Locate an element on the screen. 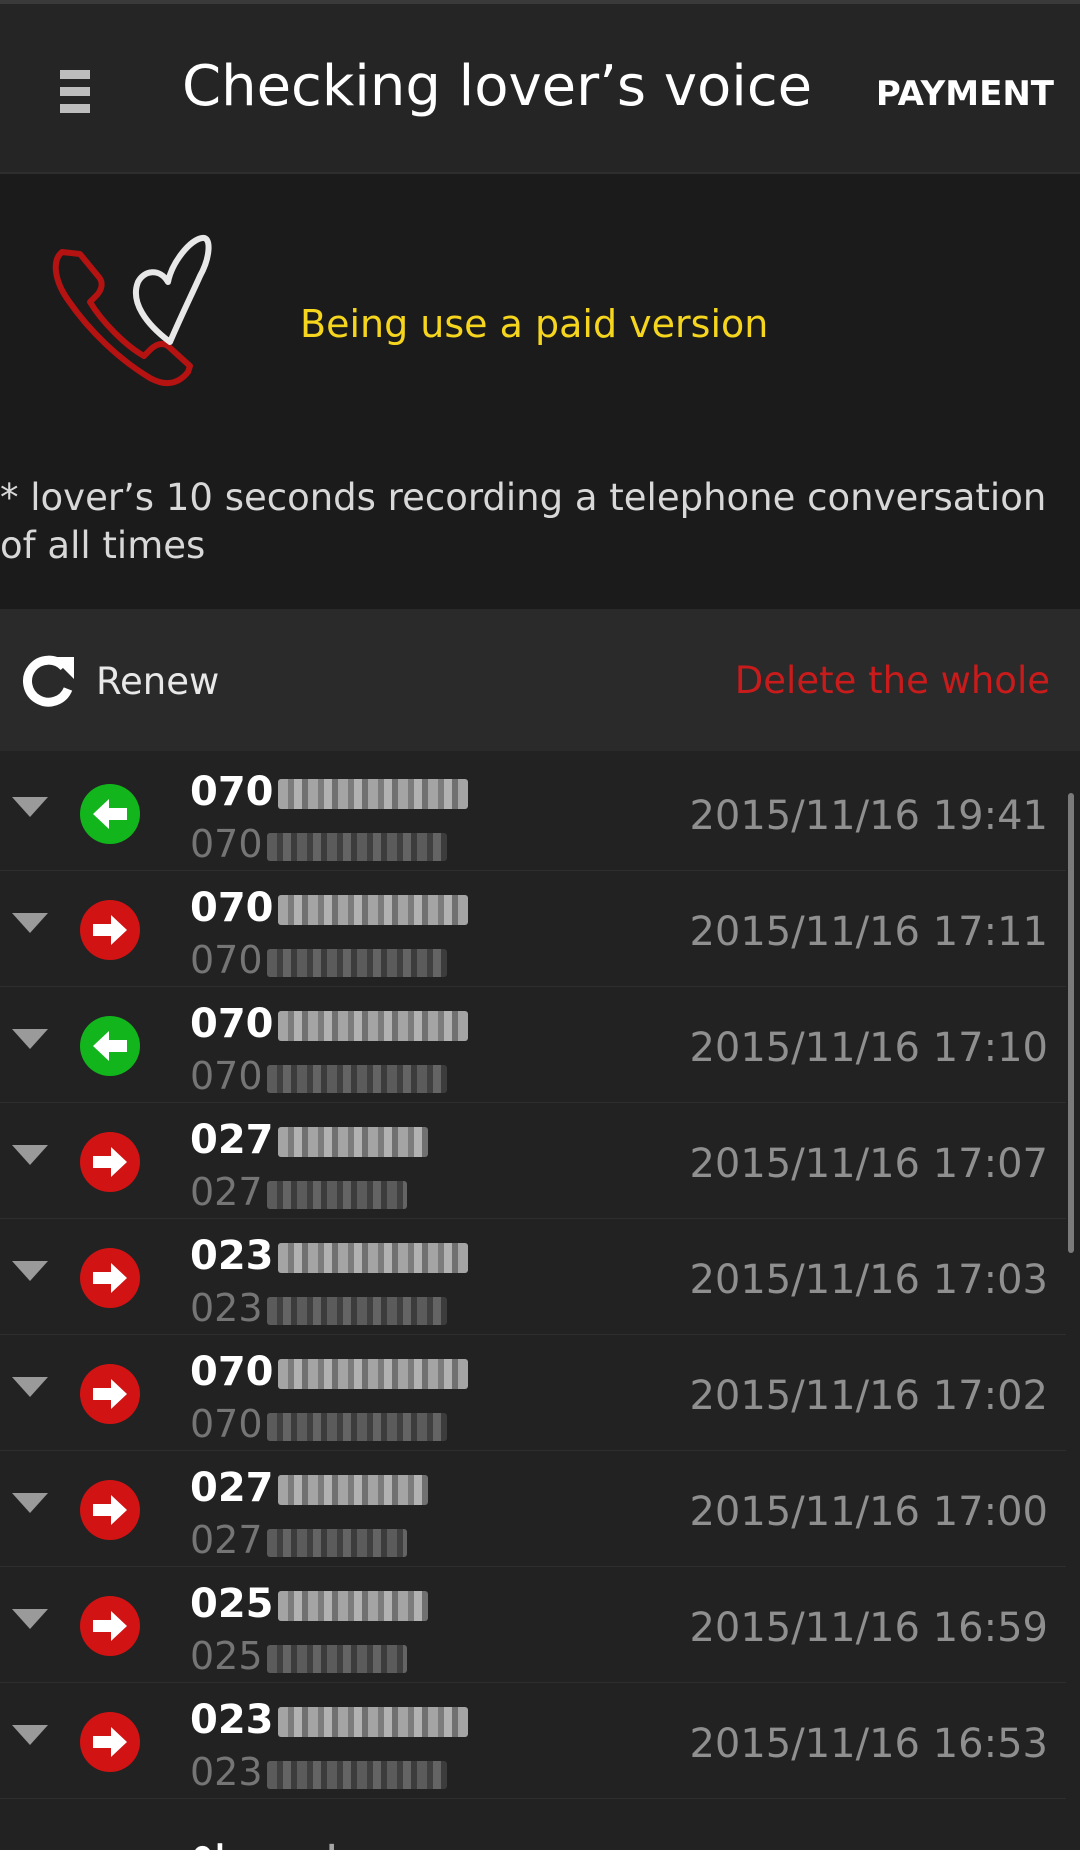  call-timestamp: 2015/11/16 17:10 is located at coordinates (868, 1048).